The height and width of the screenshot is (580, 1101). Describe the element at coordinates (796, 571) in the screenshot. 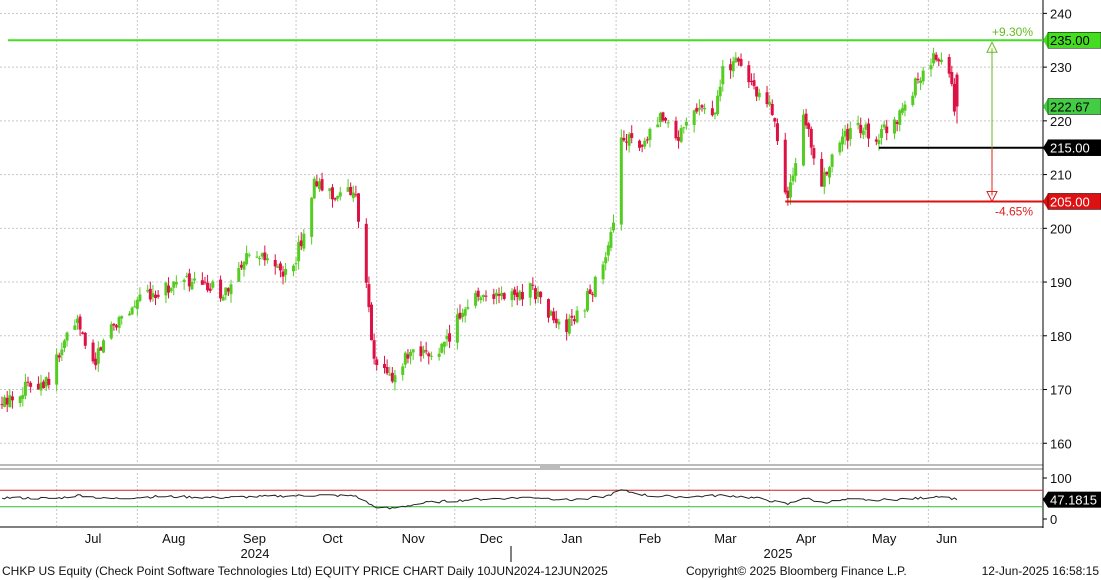

I see `footer-copyright: Copyright© 2025 Bloomberg Finance L.P.` at that location.